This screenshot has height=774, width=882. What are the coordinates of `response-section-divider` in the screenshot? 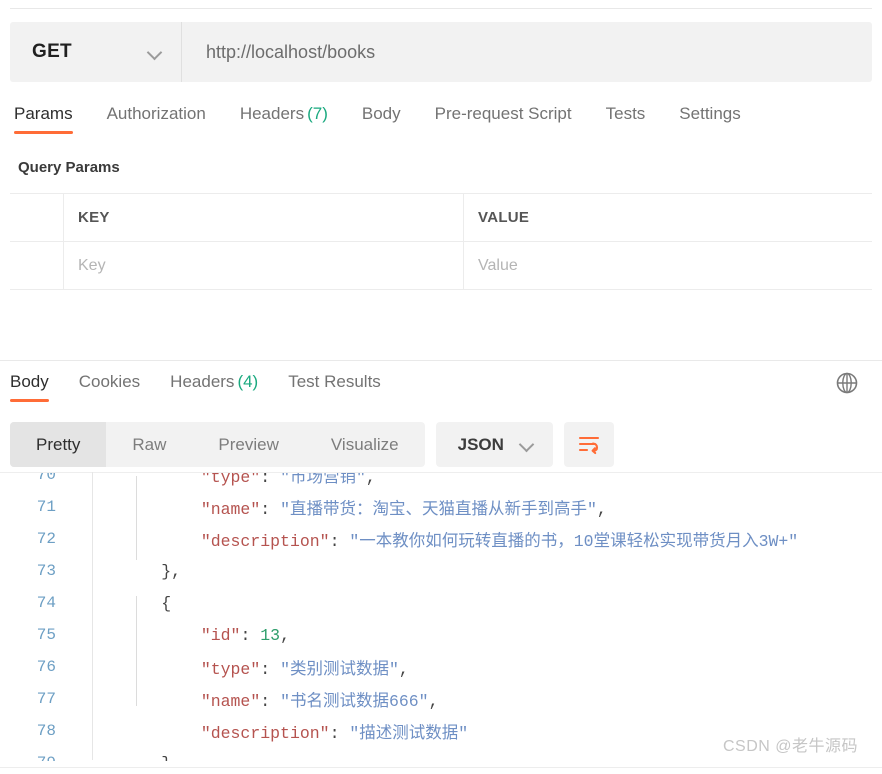 It's located at (441, 360).